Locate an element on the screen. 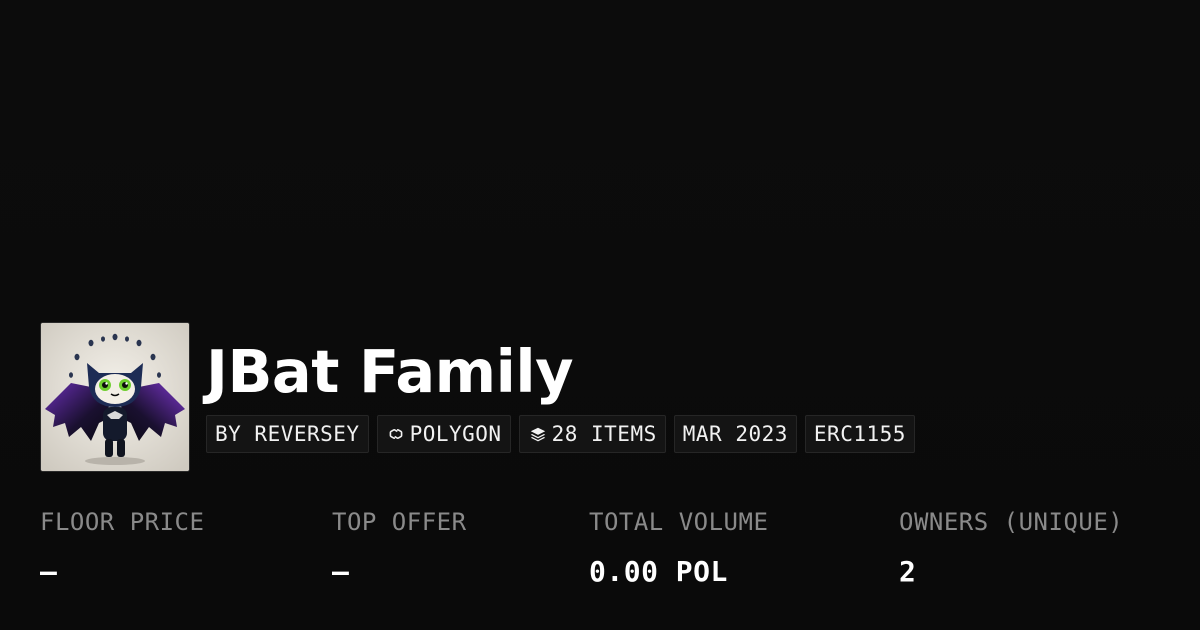  layers-icon is located at coordinates (538, 434).